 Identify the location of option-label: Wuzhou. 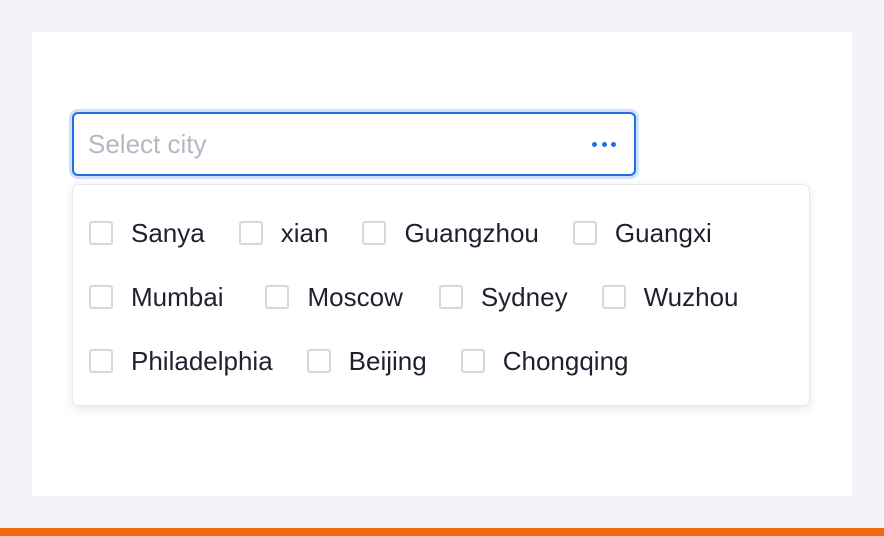
(691, 297).